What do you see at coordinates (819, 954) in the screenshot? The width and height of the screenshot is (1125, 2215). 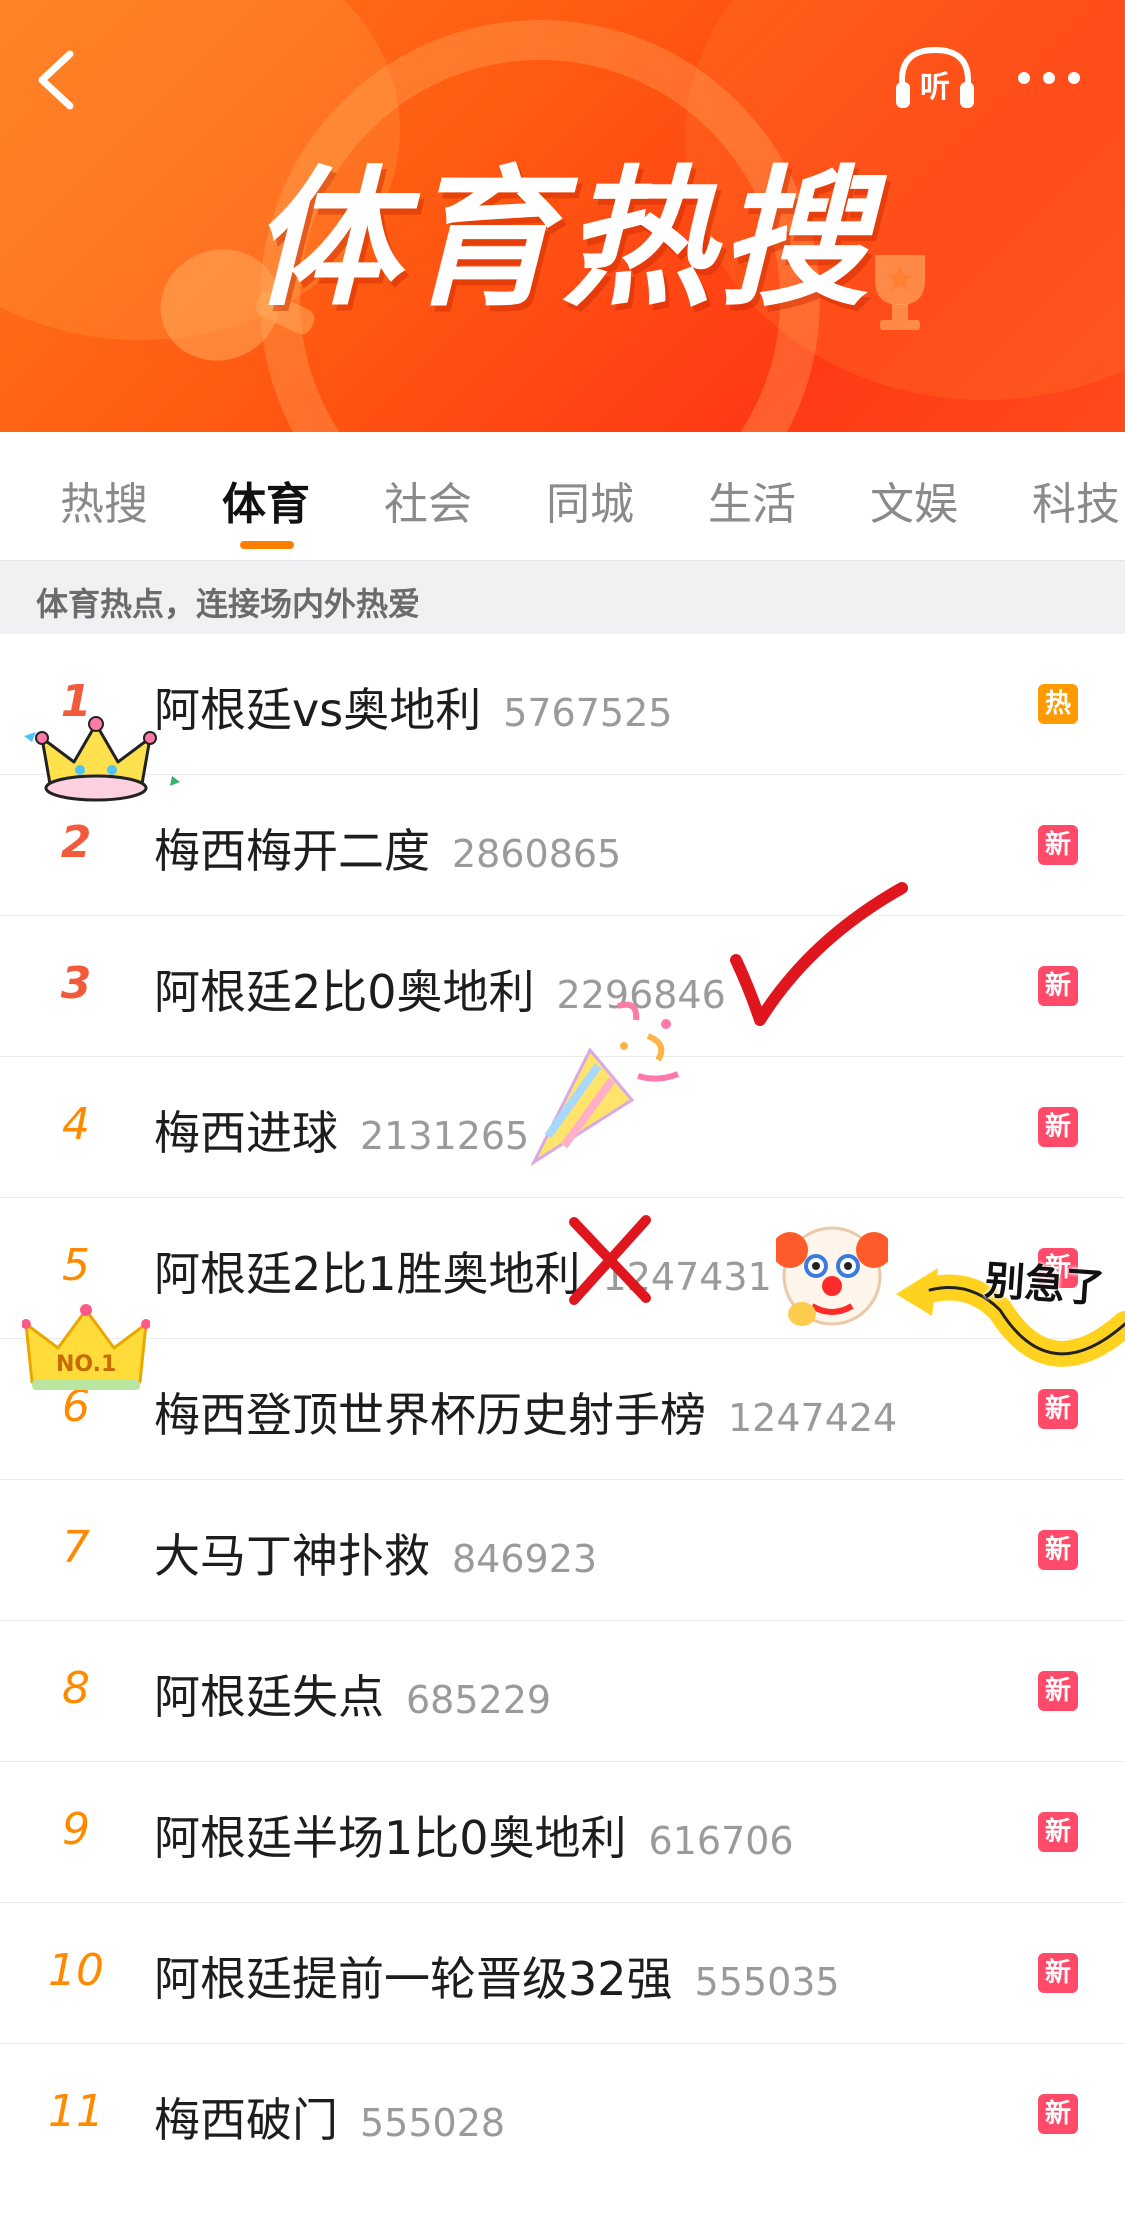 I see `check-mark-icon` at bounding box center [819, 954].